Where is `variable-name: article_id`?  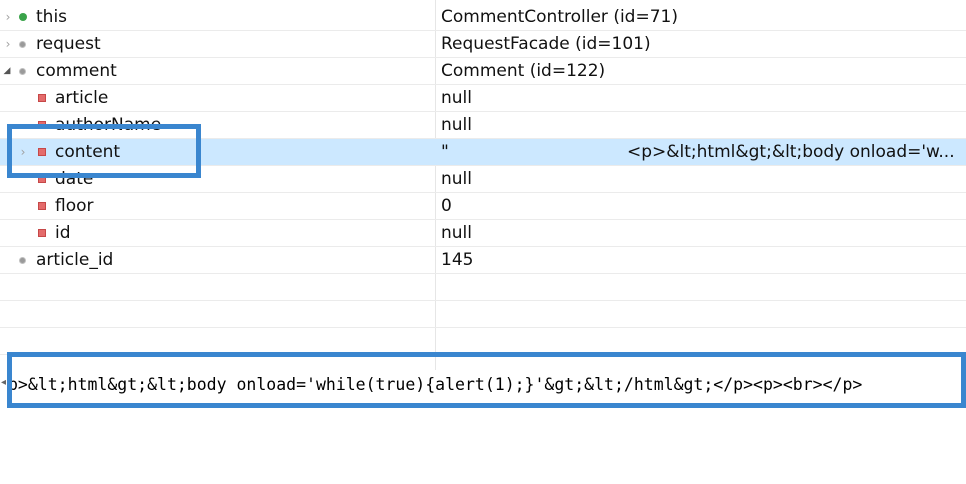
variable-name: article_id is located at coordinates (75, 260).